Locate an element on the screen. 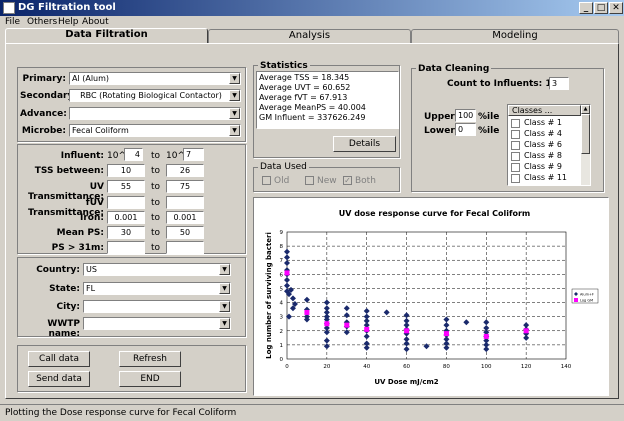 This screenshot has width=624, height=421. count-input: 3 is located at coordinates (559, 83).